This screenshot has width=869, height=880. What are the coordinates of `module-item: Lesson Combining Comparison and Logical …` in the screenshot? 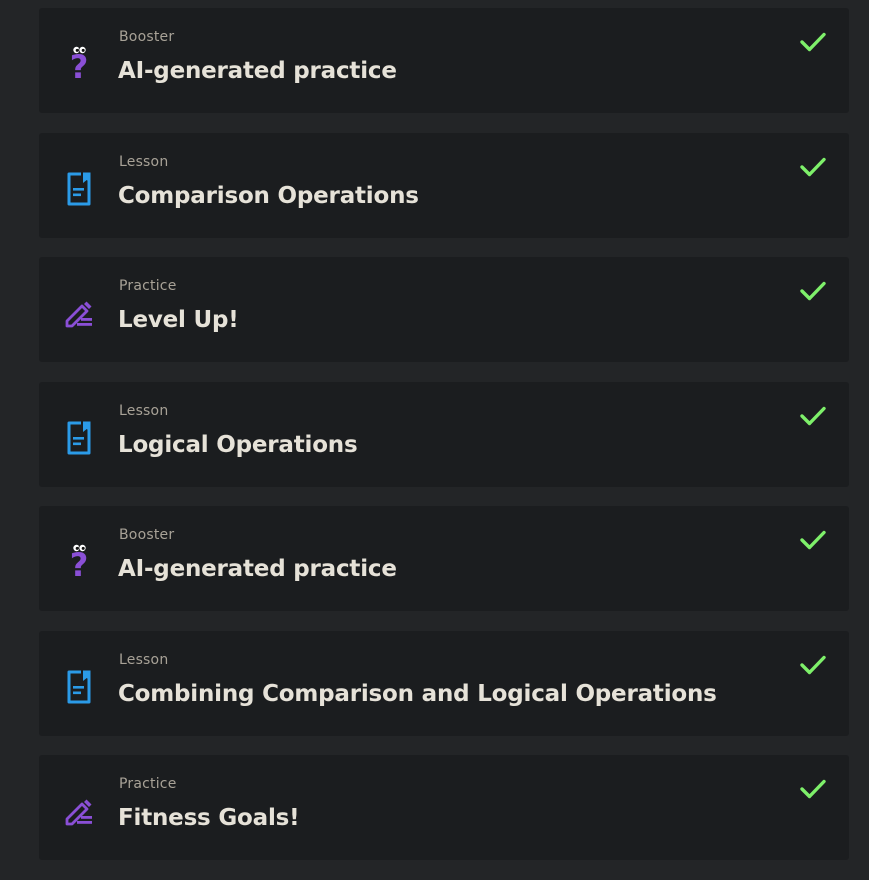 It's located at (444, 683).